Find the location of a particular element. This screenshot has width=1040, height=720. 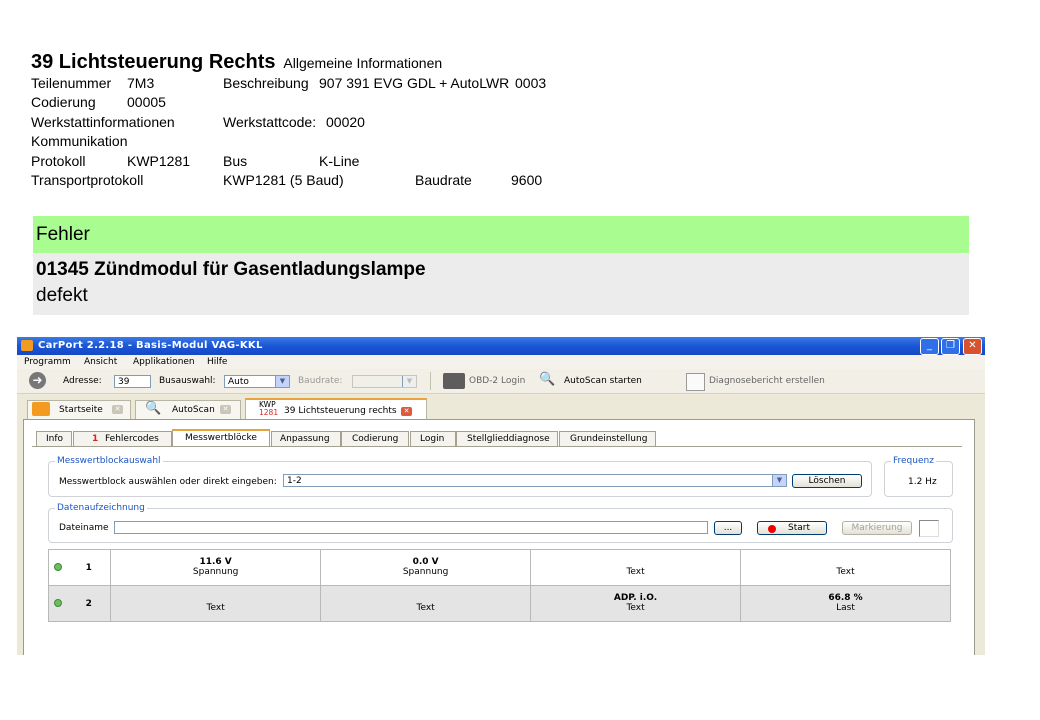

window-title: CarPort 2.2.18 - Basis-Modul VAG-KKL is located at coordinates (150, 345).